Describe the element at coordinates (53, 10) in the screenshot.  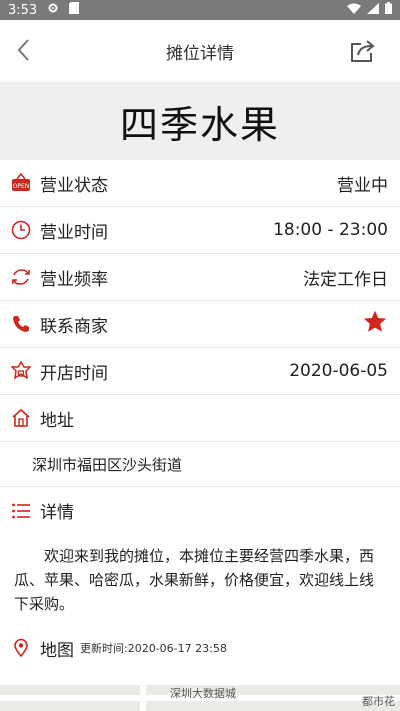
I see `settings-icon` at that location.